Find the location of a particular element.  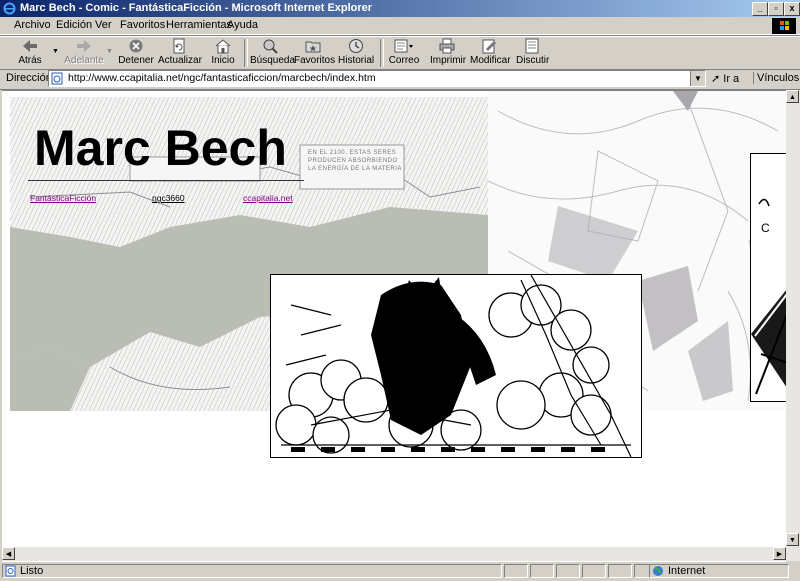

back-arrow-icon is located at coordinates (30, 46).